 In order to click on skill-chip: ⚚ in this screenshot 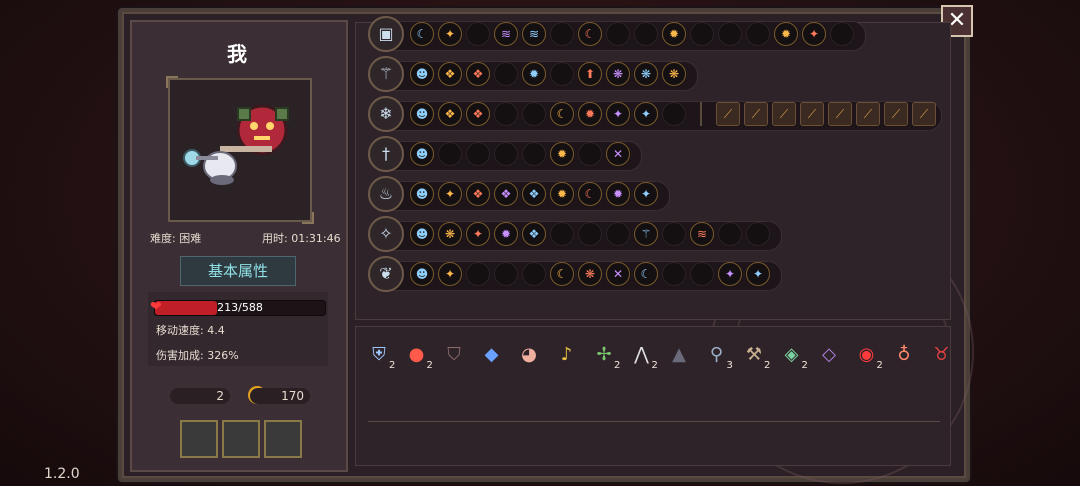, I will do `click(646, 234)`.